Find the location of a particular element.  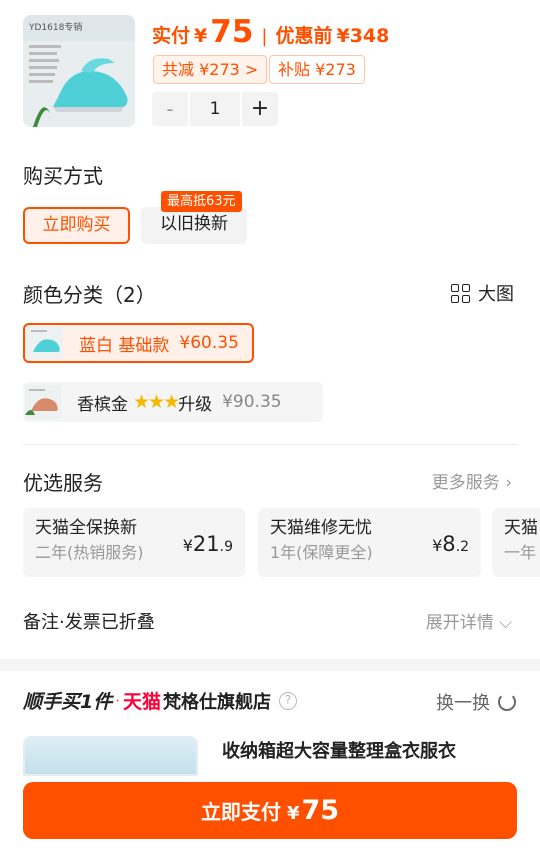

actual-price-label: 实付 is located at coordinates (171, 36).